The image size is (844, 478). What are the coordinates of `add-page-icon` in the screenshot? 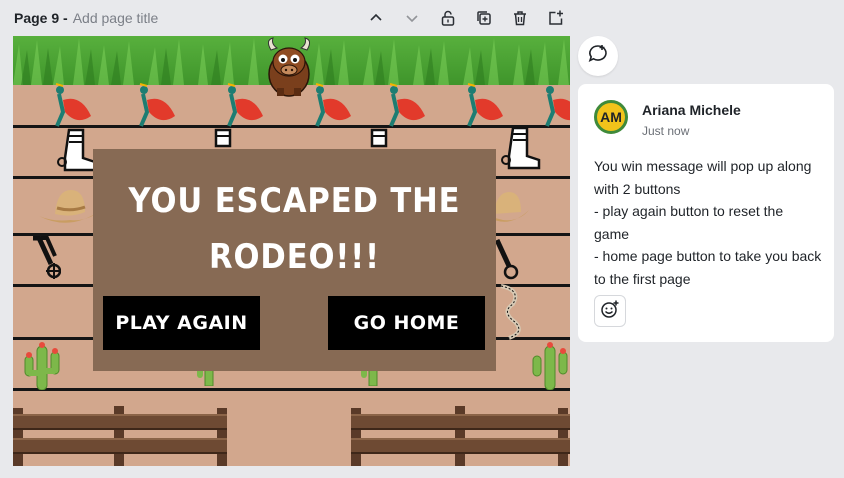 It's located at (556, 18).